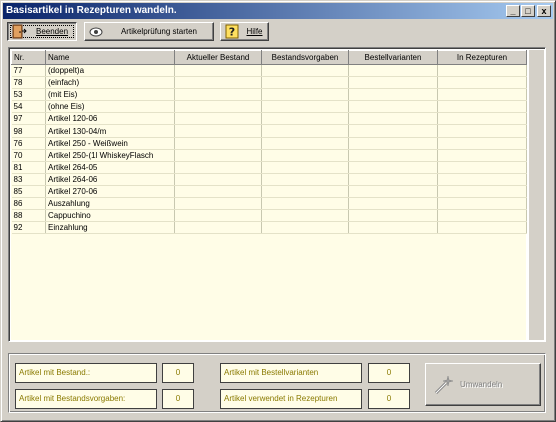  I want to click on table-row: 54 (ohne Eis), so click(269, 107).